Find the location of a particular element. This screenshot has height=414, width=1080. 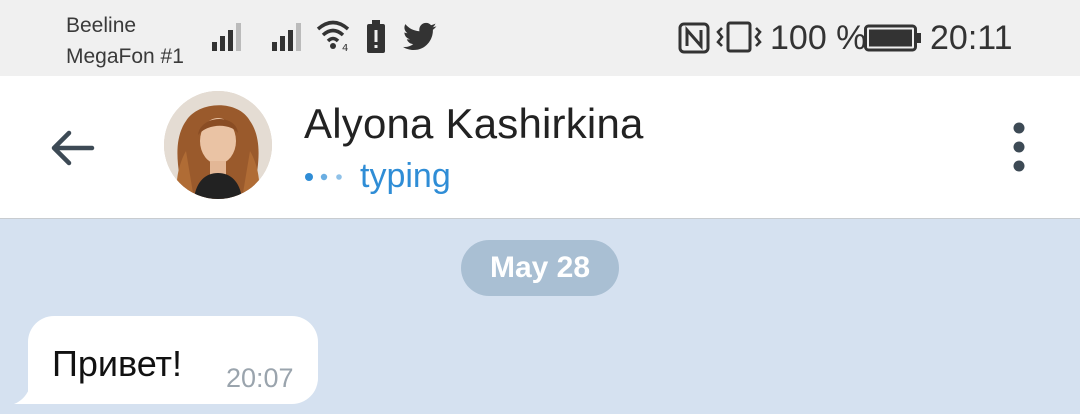

carrier-2: MegaFon #1 is located at coordinates (125, 56).